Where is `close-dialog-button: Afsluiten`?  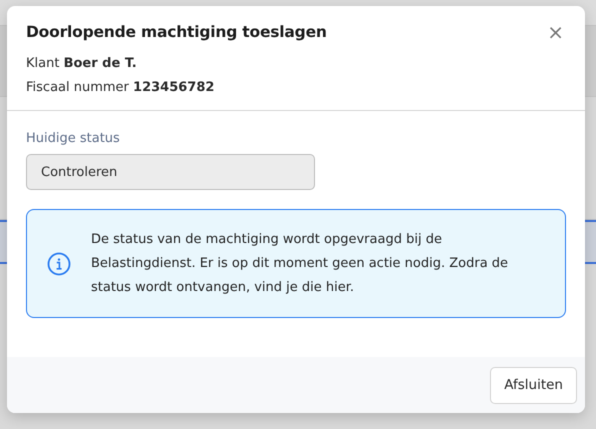 close-dialog-button: Afsluiten is located at coordinates (533, 385).